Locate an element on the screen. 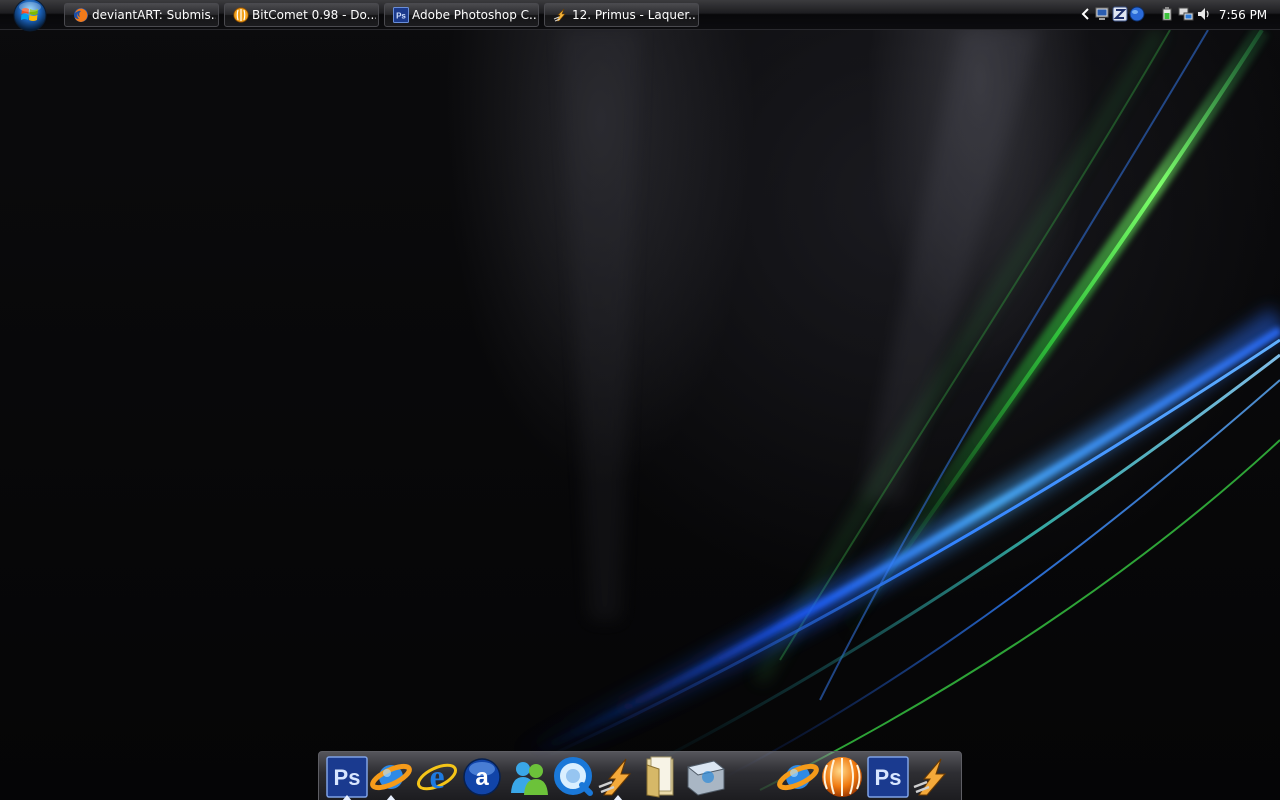  dock-item-bitcomet is located at coordinates (842, 777).